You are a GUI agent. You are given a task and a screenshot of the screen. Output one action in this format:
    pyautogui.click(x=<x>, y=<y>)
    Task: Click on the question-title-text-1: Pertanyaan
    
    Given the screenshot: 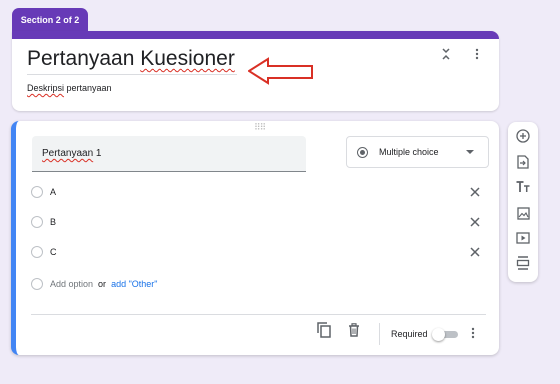 What is the action you would take?
    pyautogui.click(x=68, y=153)
    